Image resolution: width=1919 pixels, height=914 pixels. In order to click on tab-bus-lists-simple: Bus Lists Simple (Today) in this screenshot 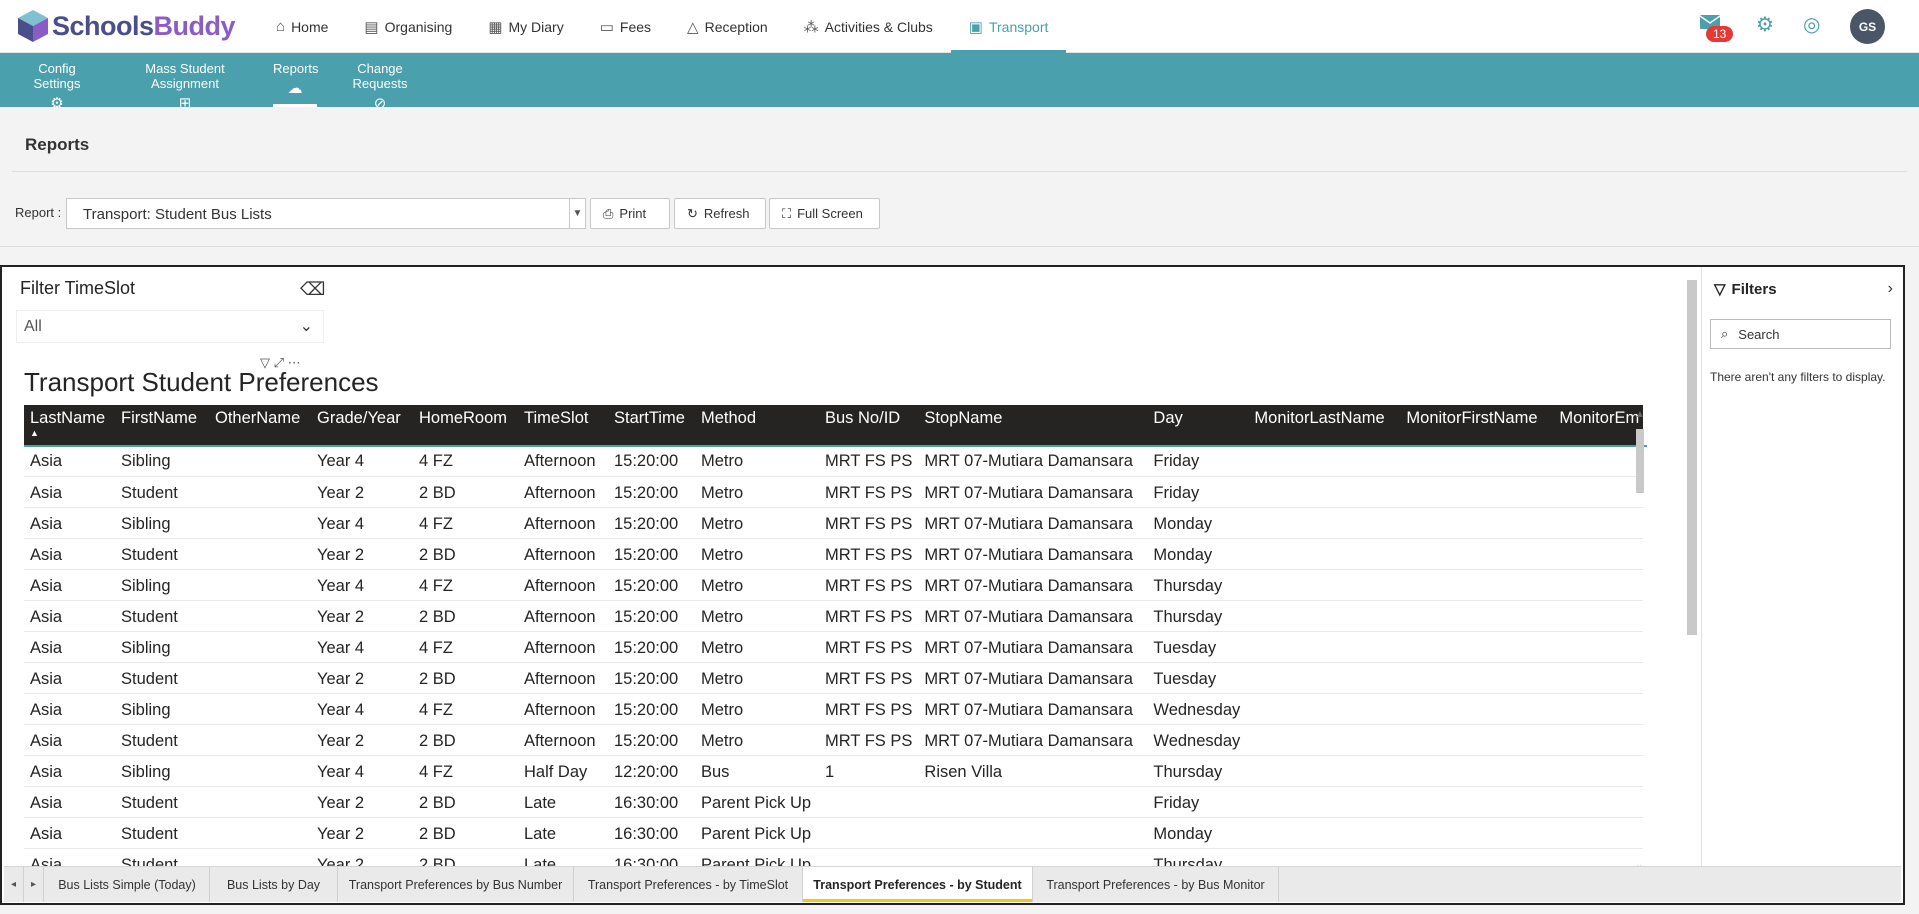, I will do `click(127, 884)`.